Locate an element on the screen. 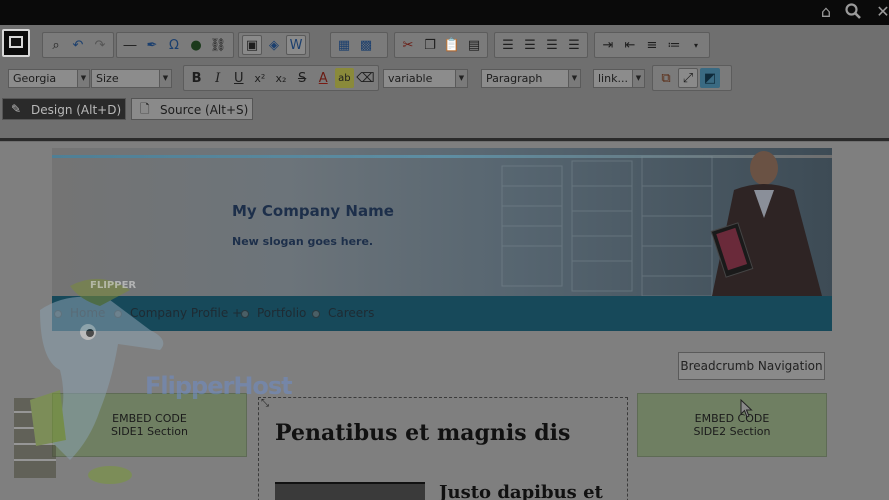 The height and width of the screenshot is (500, 889). fullscreen-icon: ⤢ is located at coordinates (688, 78).